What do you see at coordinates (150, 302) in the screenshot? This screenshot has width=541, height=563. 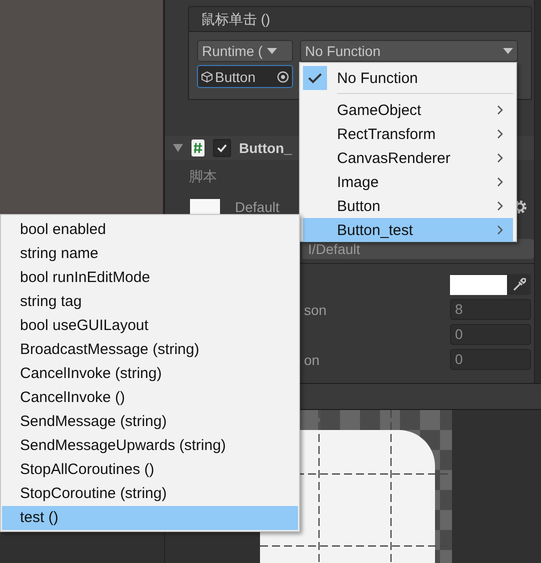 I see `menu-item: string tag` at bounding box center [150, 302].